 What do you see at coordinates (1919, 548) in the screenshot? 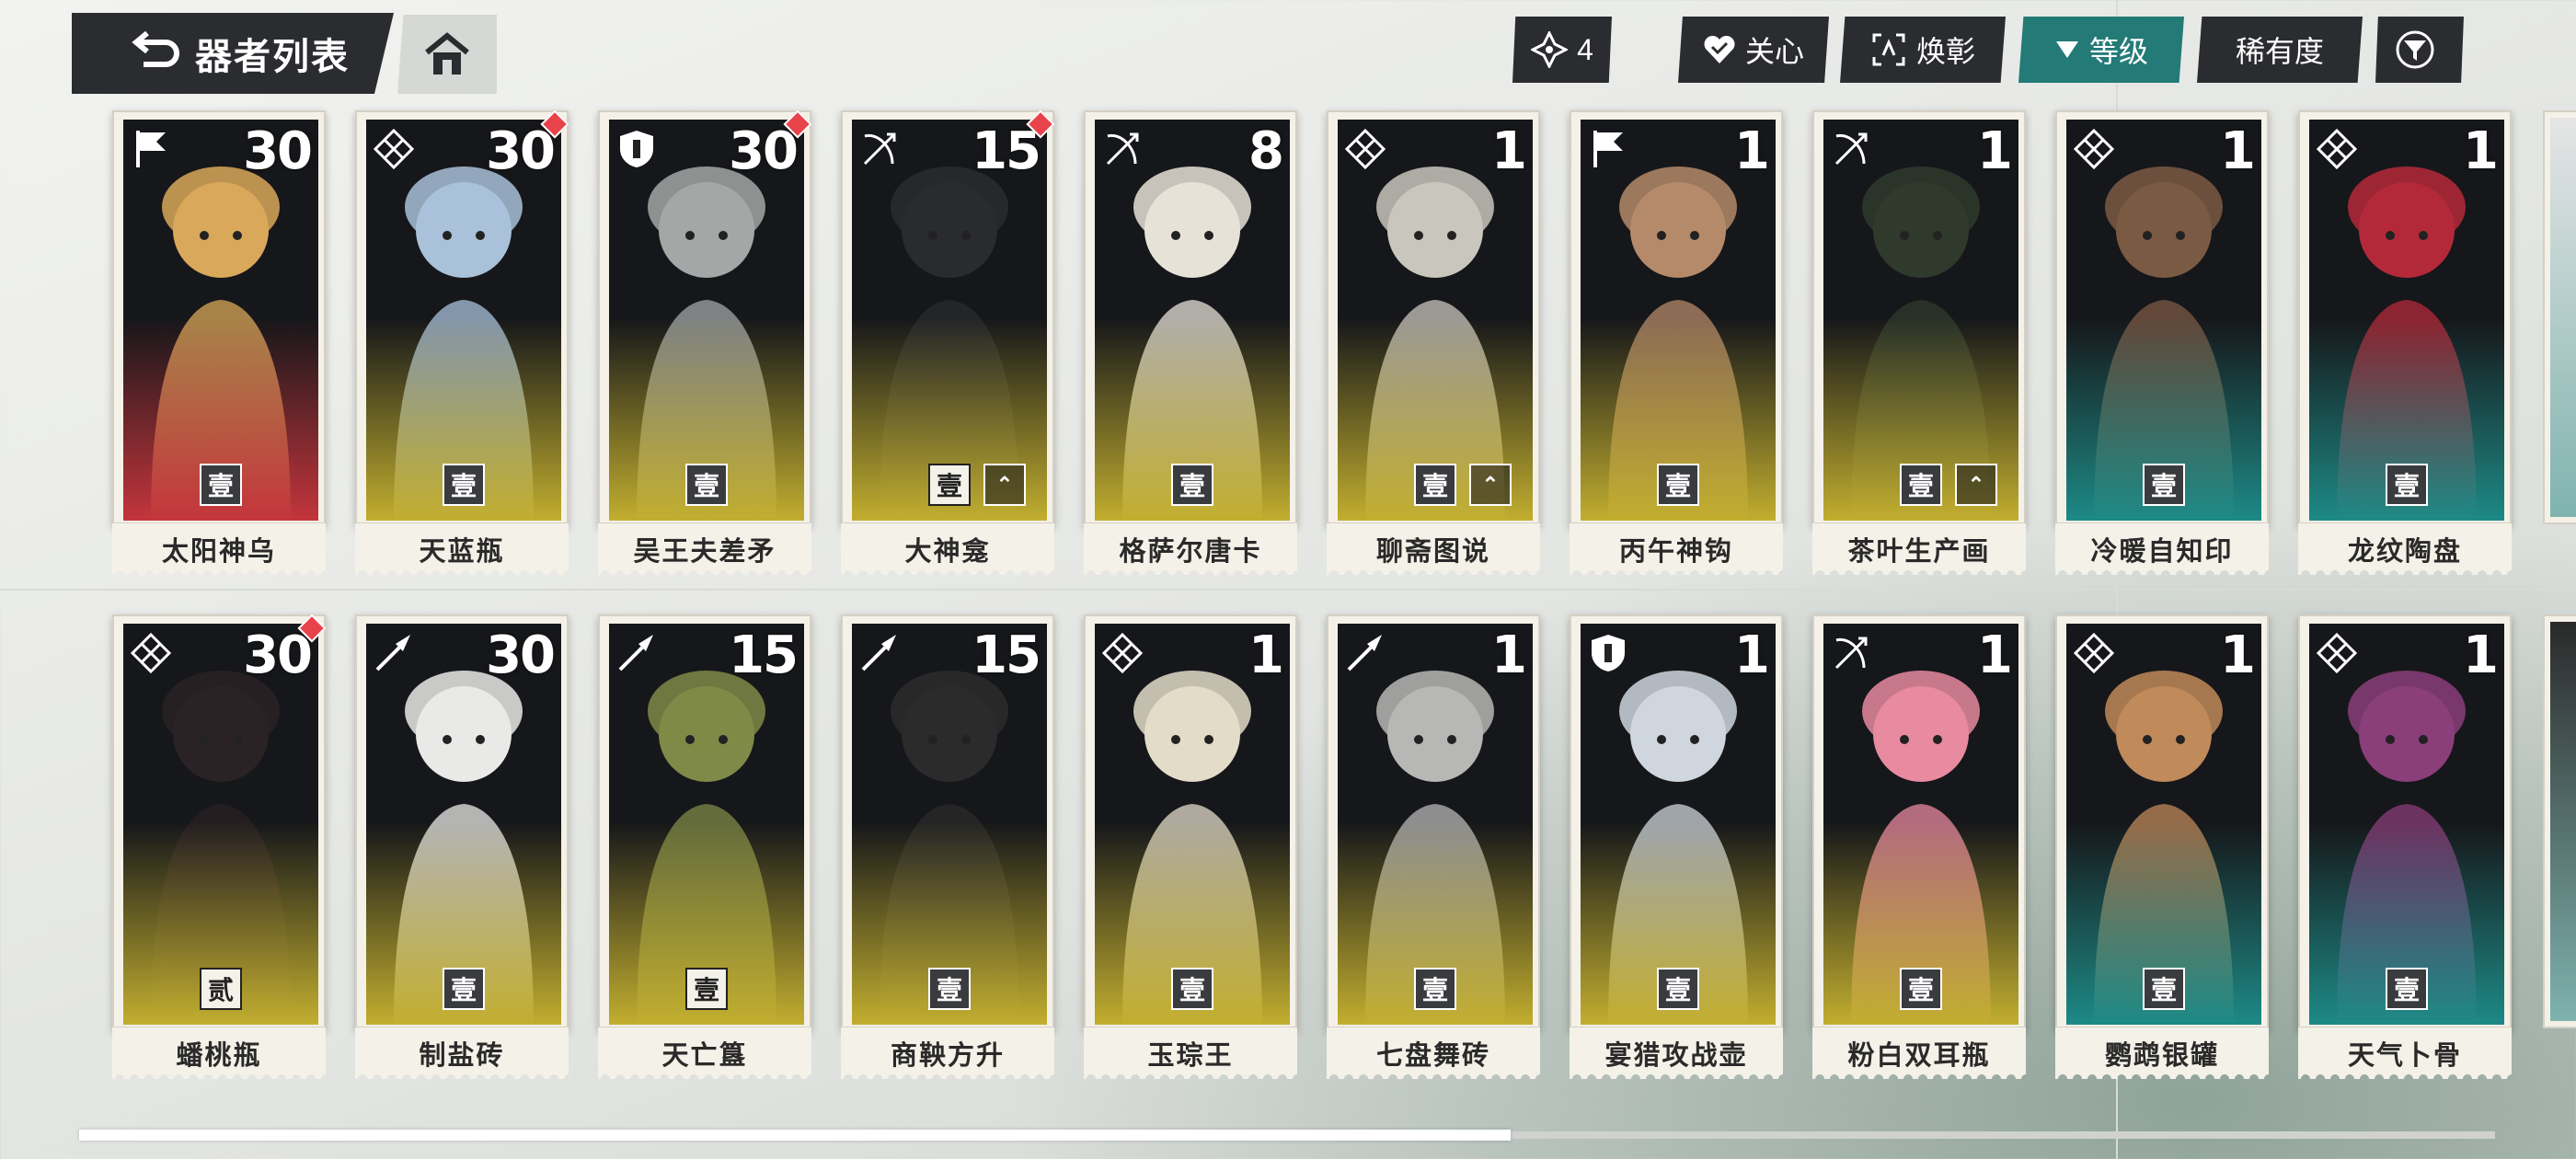
I see `character-name: 茶叶生产画` at bounding box center [1919, 548].